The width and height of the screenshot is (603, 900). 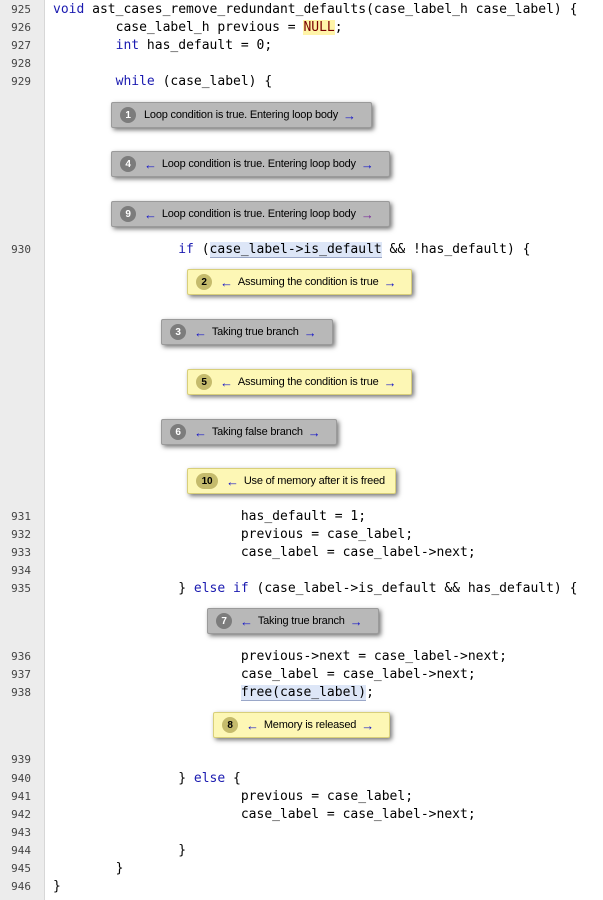 I want to click on step-number: 6, so click(x=178, y=432).